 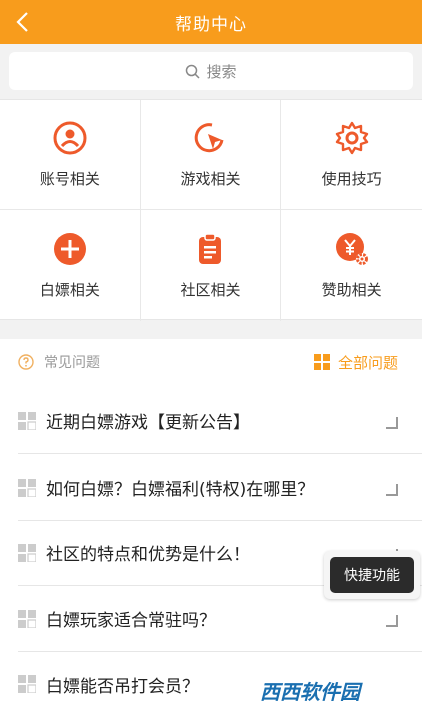 What do you see at coordinates (69, 179) in the screenshot?
I see `category-label: 账号相关` at bounding box center [69, 179].